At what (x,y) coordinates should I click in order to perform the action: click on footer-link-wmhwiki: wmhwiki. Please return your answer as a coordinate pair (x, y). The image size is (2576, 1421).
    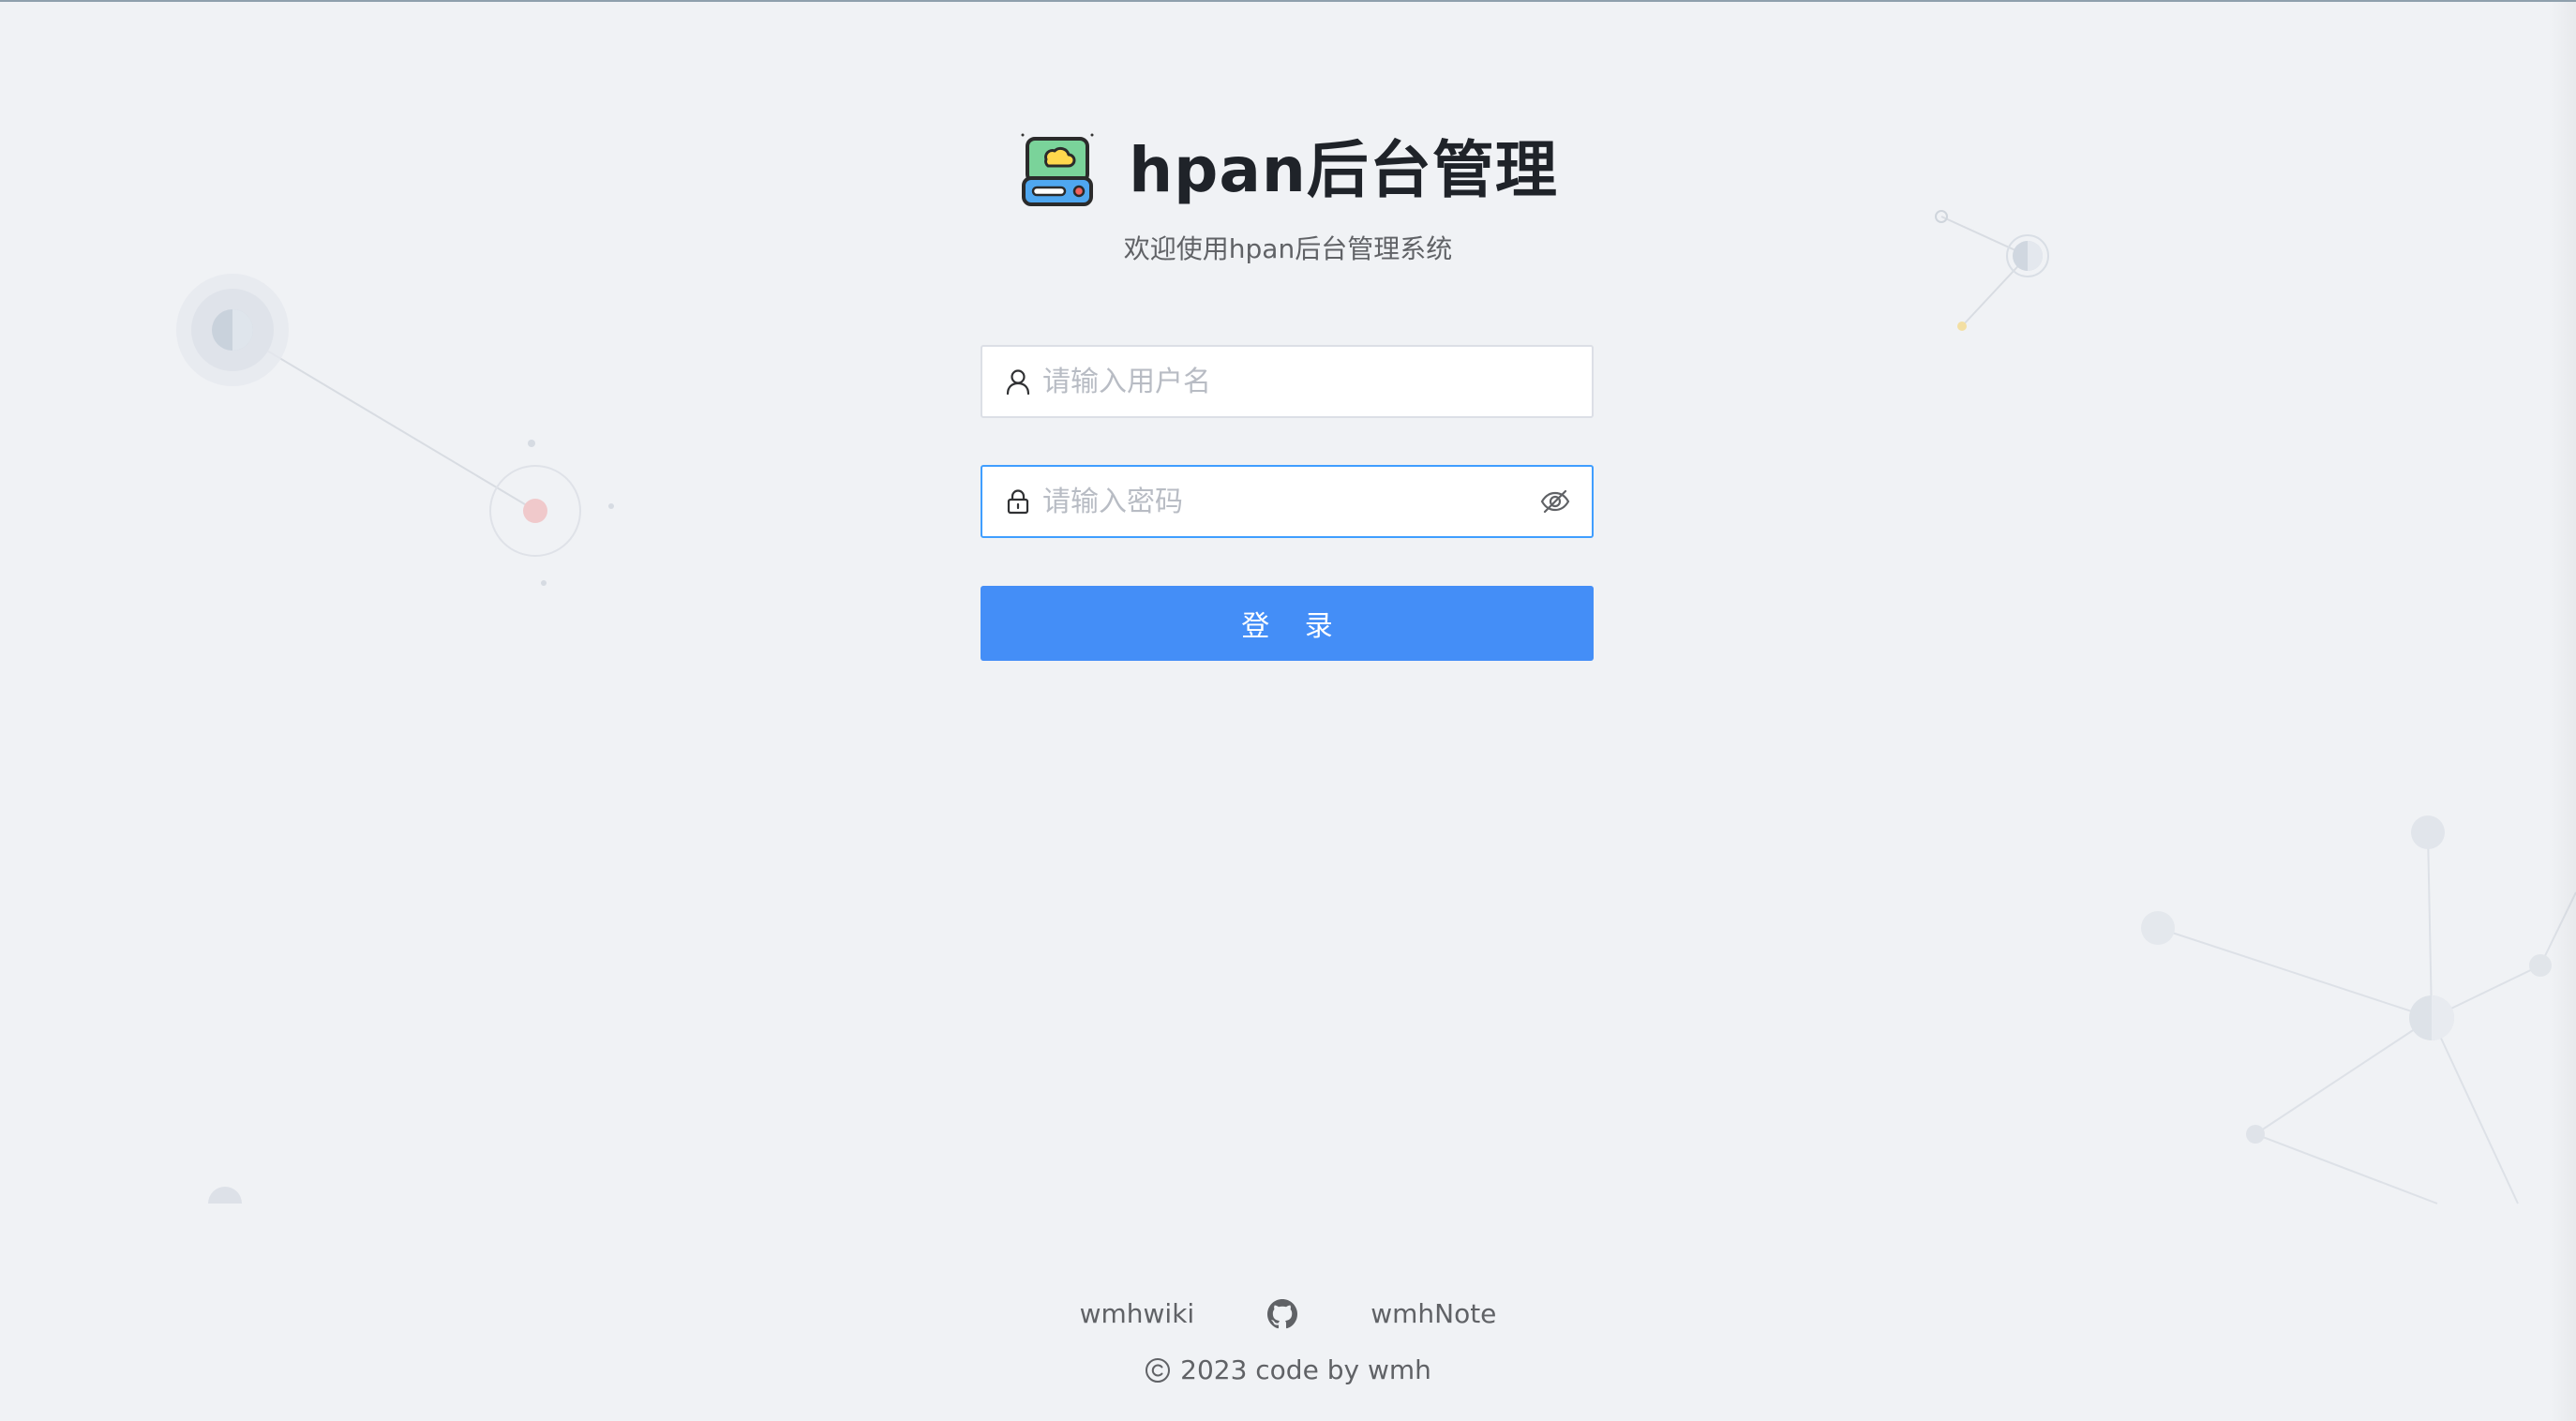
    Looking at the image, I should click on (1137, 1314).